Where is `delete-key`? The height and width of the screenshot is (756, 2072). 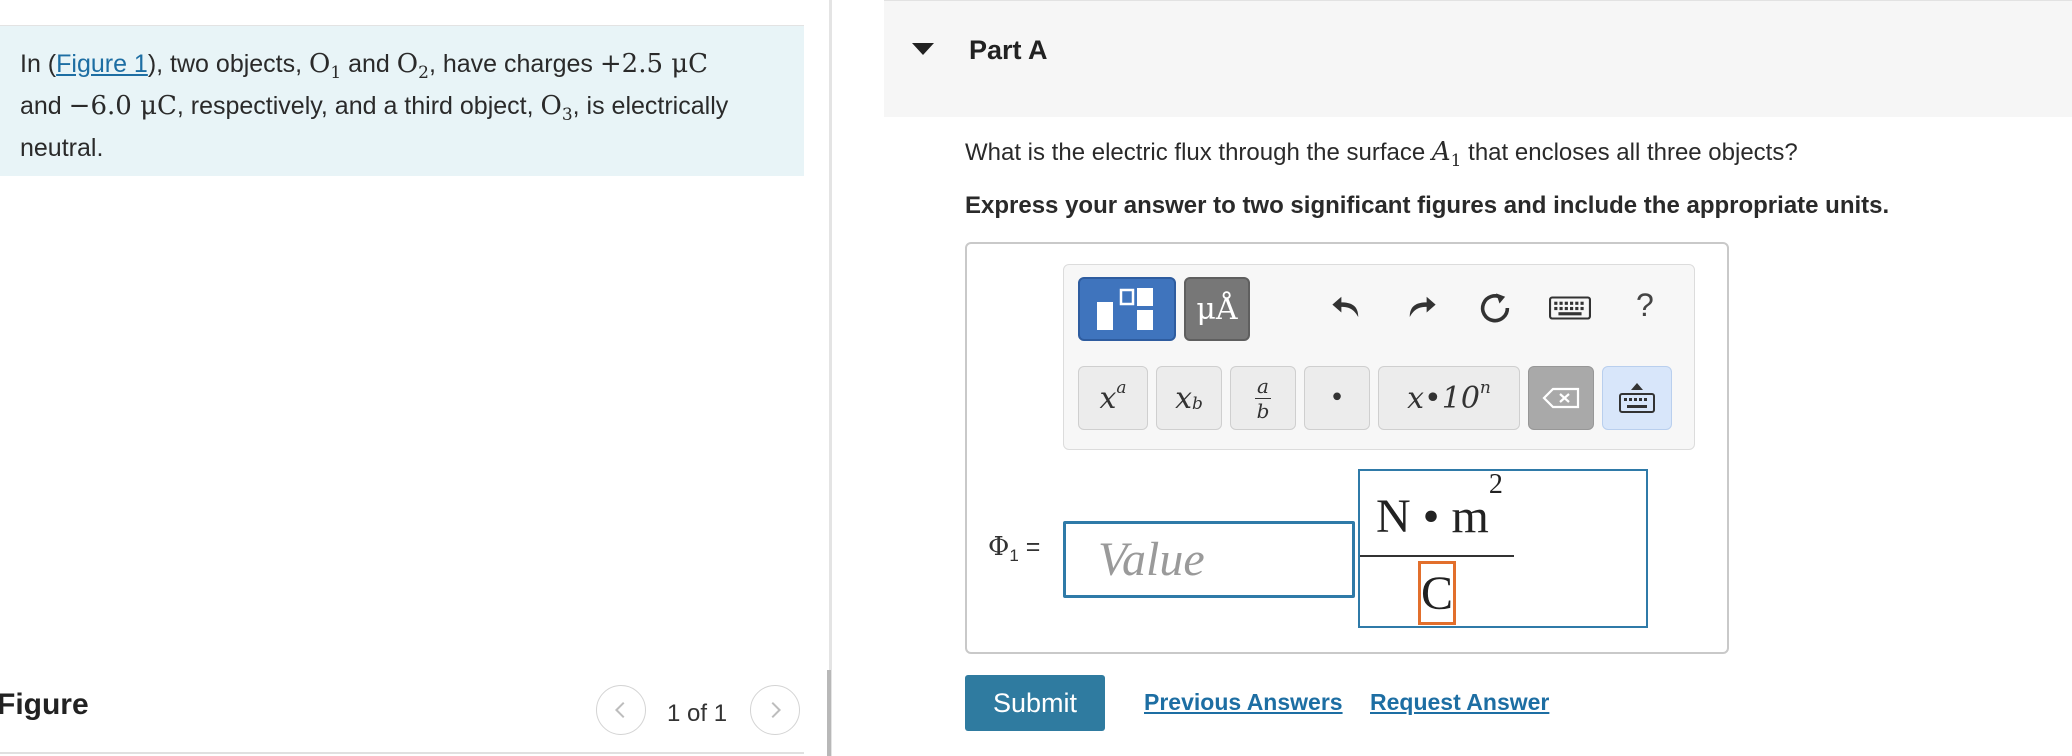
delete-key is located at coordinates (1561, 398).